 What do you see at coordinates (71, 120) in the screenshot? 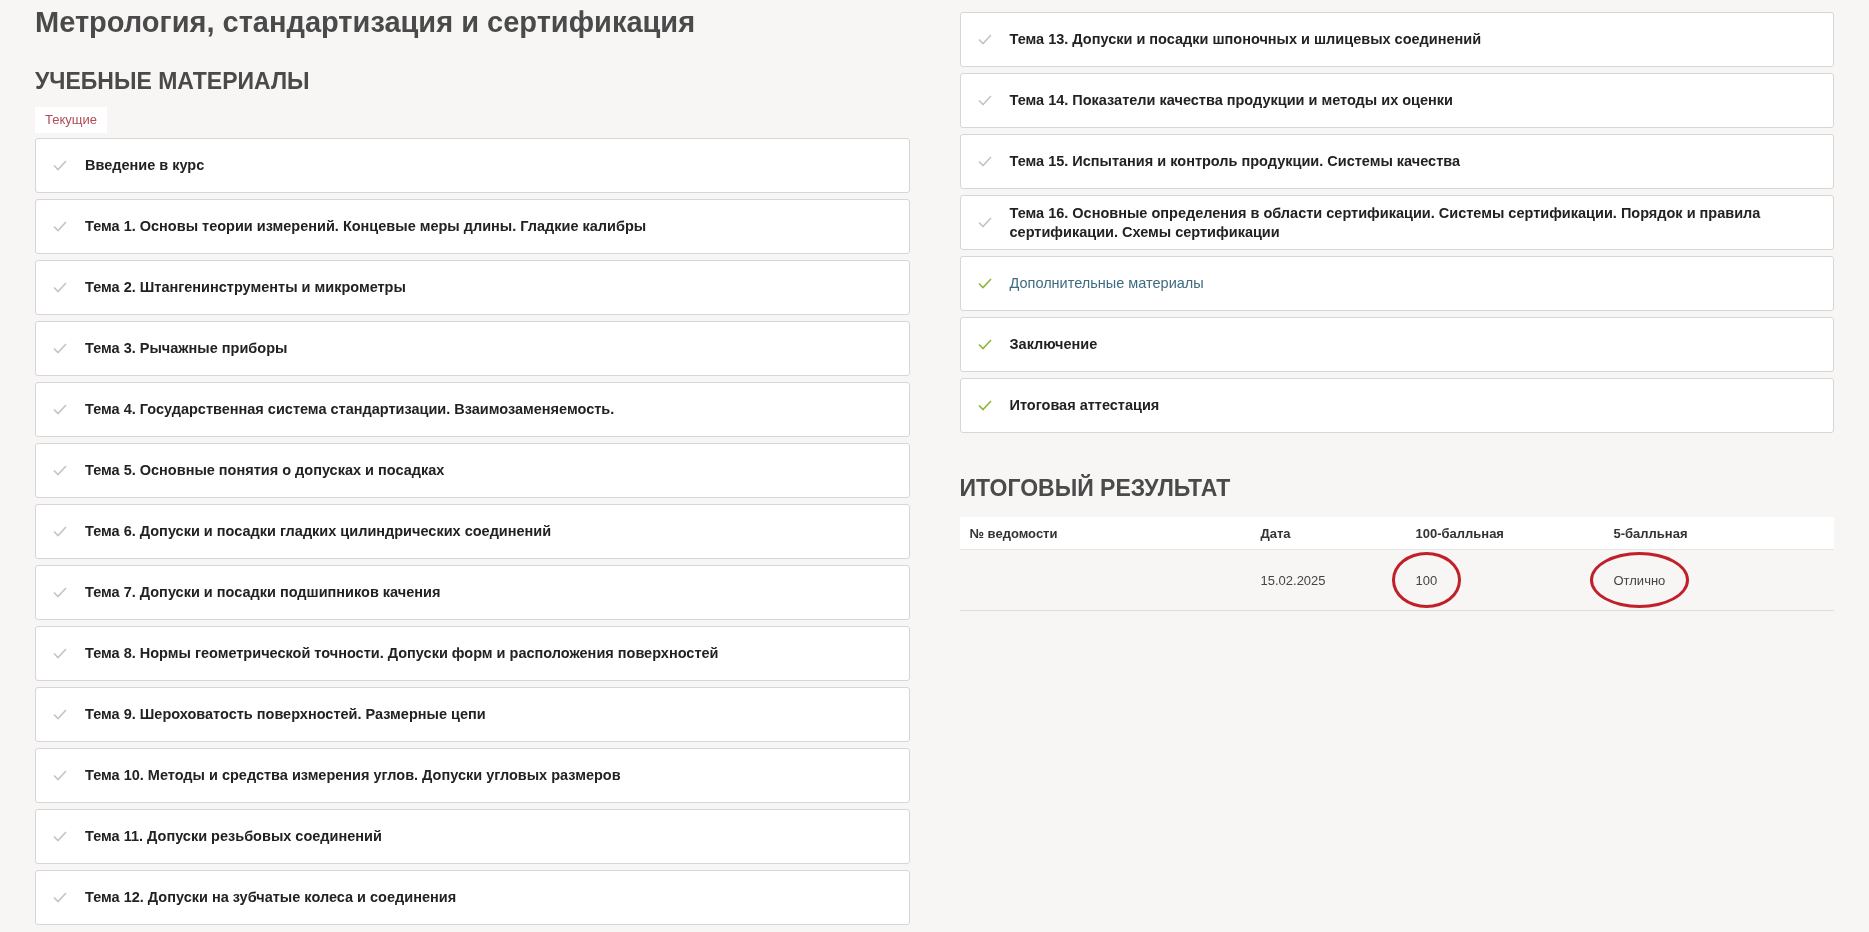
I see `tab: Текущие` at bounding box center [71, 120].